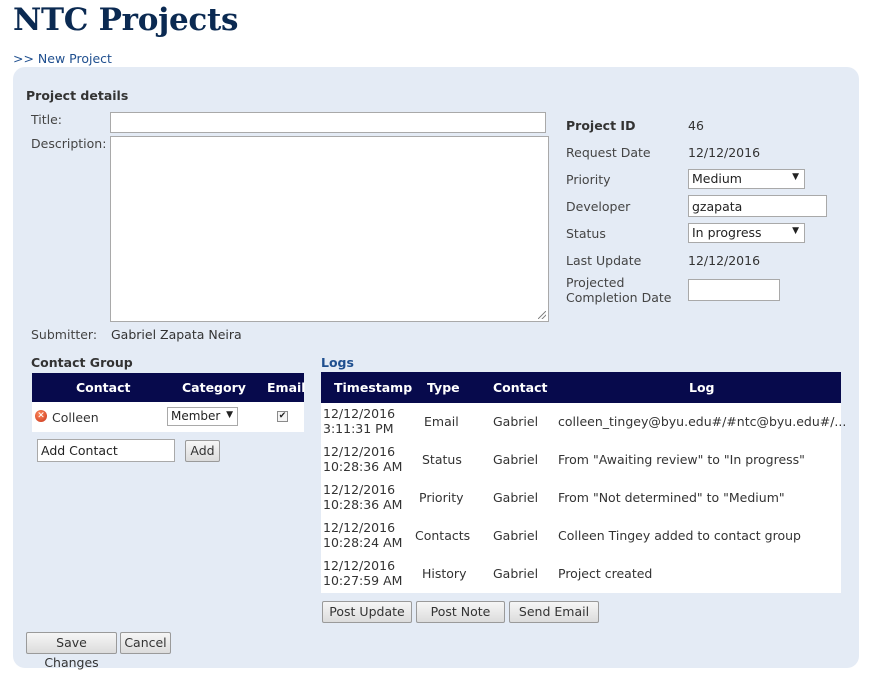 Image resolution: width=873 pixels, height=676 pixels. Describe the element at coordinates (106, 450) in the screenshot. I see `add-contact-input` at that location.